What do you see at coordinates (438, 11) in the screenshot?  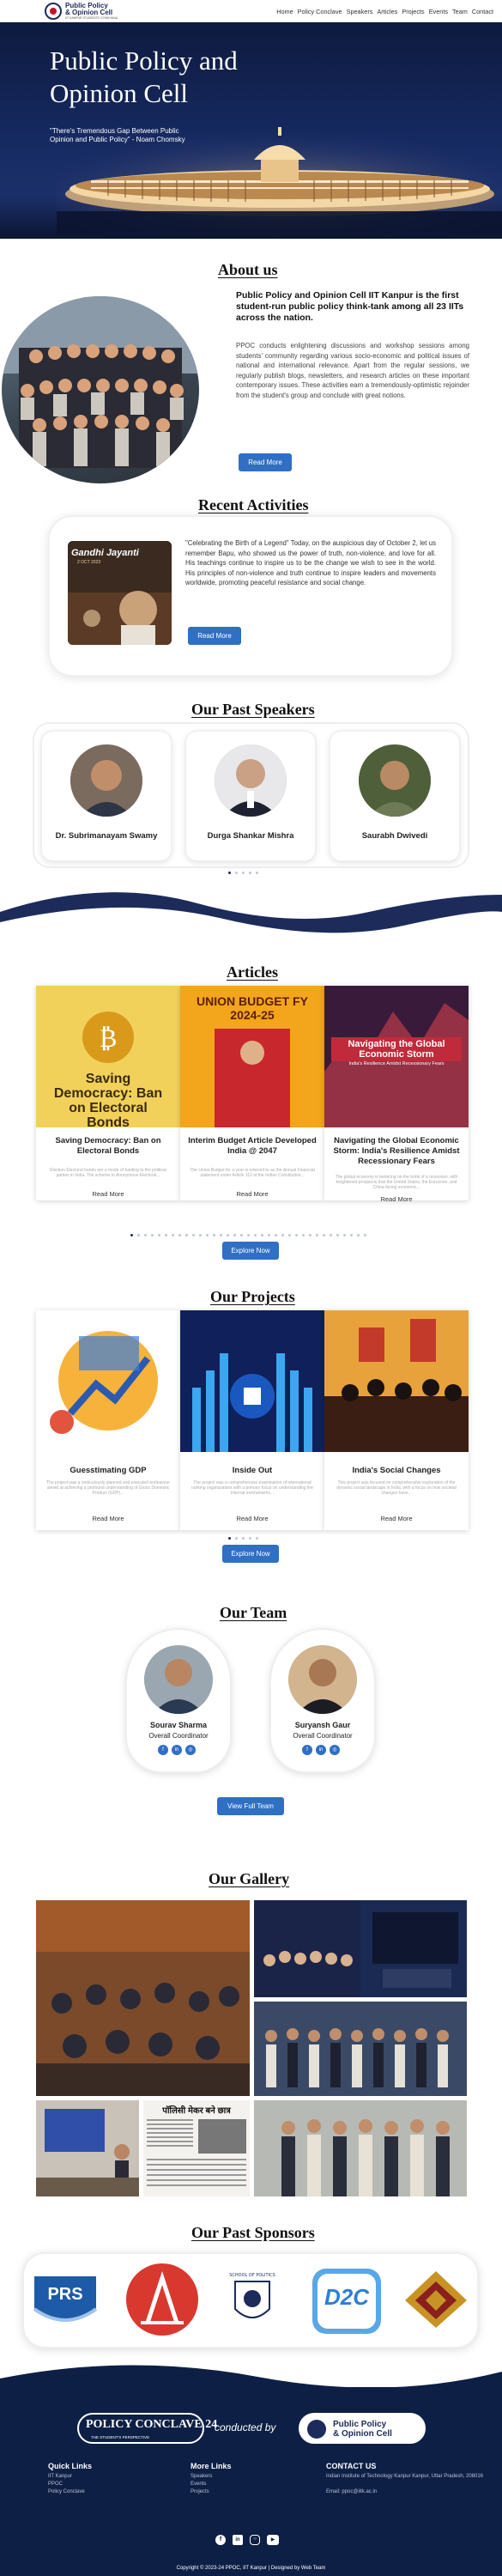 I see `nav-events: Events` at bounding box center [438, 11].